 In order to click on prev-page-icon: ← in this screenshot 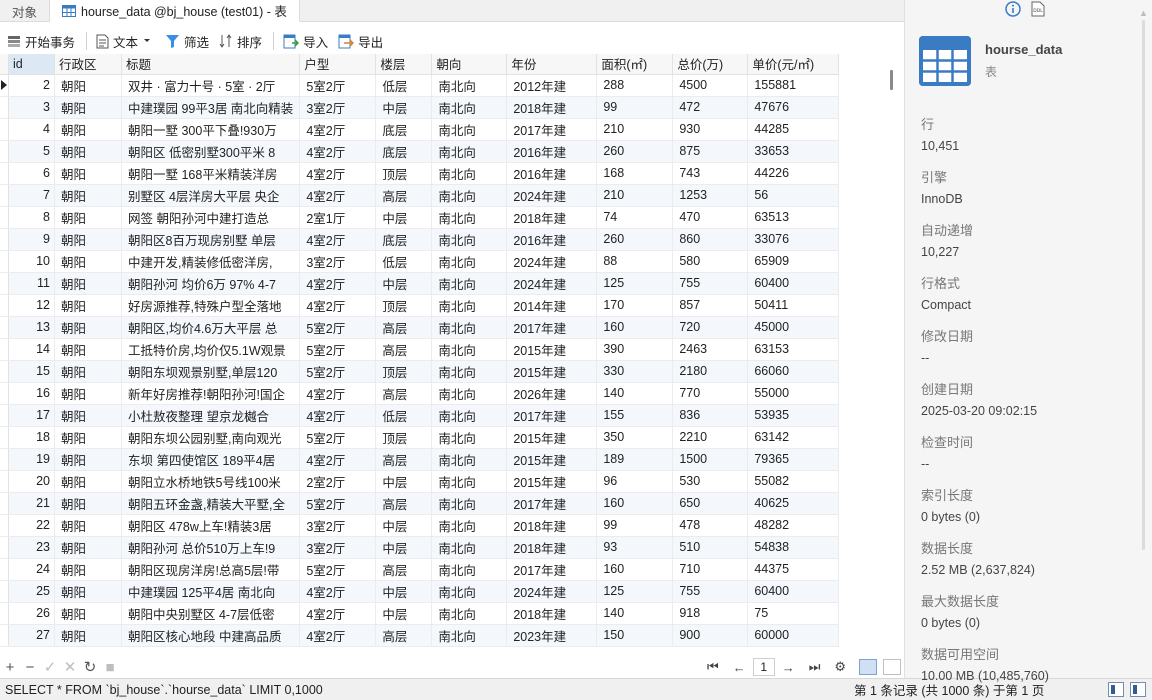, I will do `click(739, 667)`.